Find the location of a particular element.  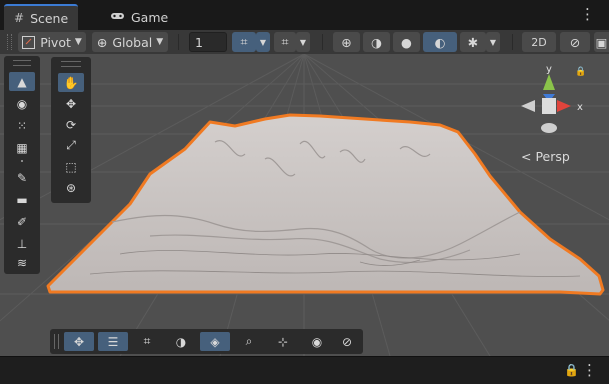

sculpt-paint-button: ◉ is located at coordinates (22, 103).